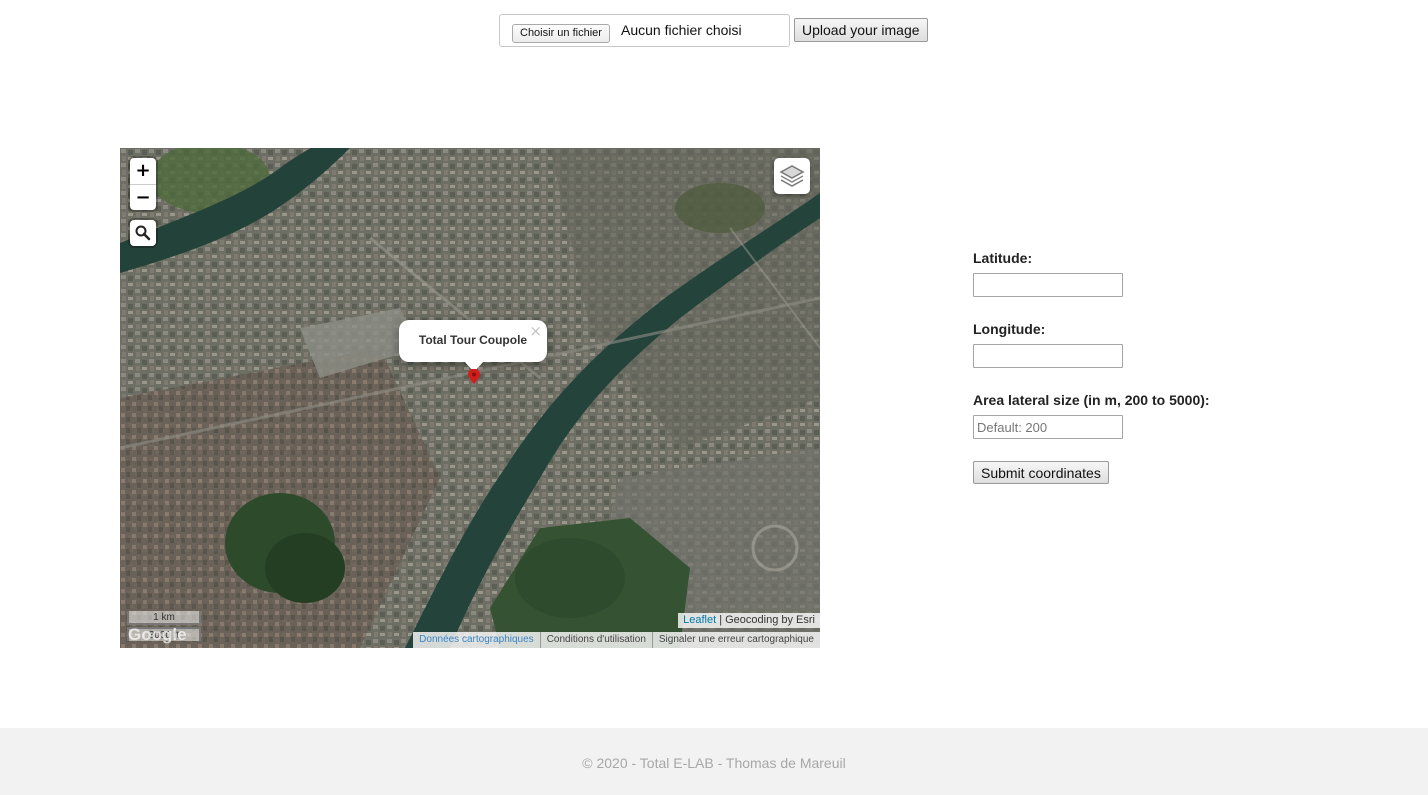  I want to click on geocoding-attribution: Geocoding by Esri, so click(770, 620).